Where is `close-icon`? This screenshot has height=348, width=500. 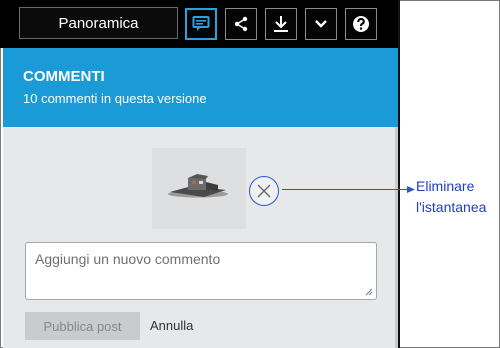 close-icon is located at coordinates (264, 191).